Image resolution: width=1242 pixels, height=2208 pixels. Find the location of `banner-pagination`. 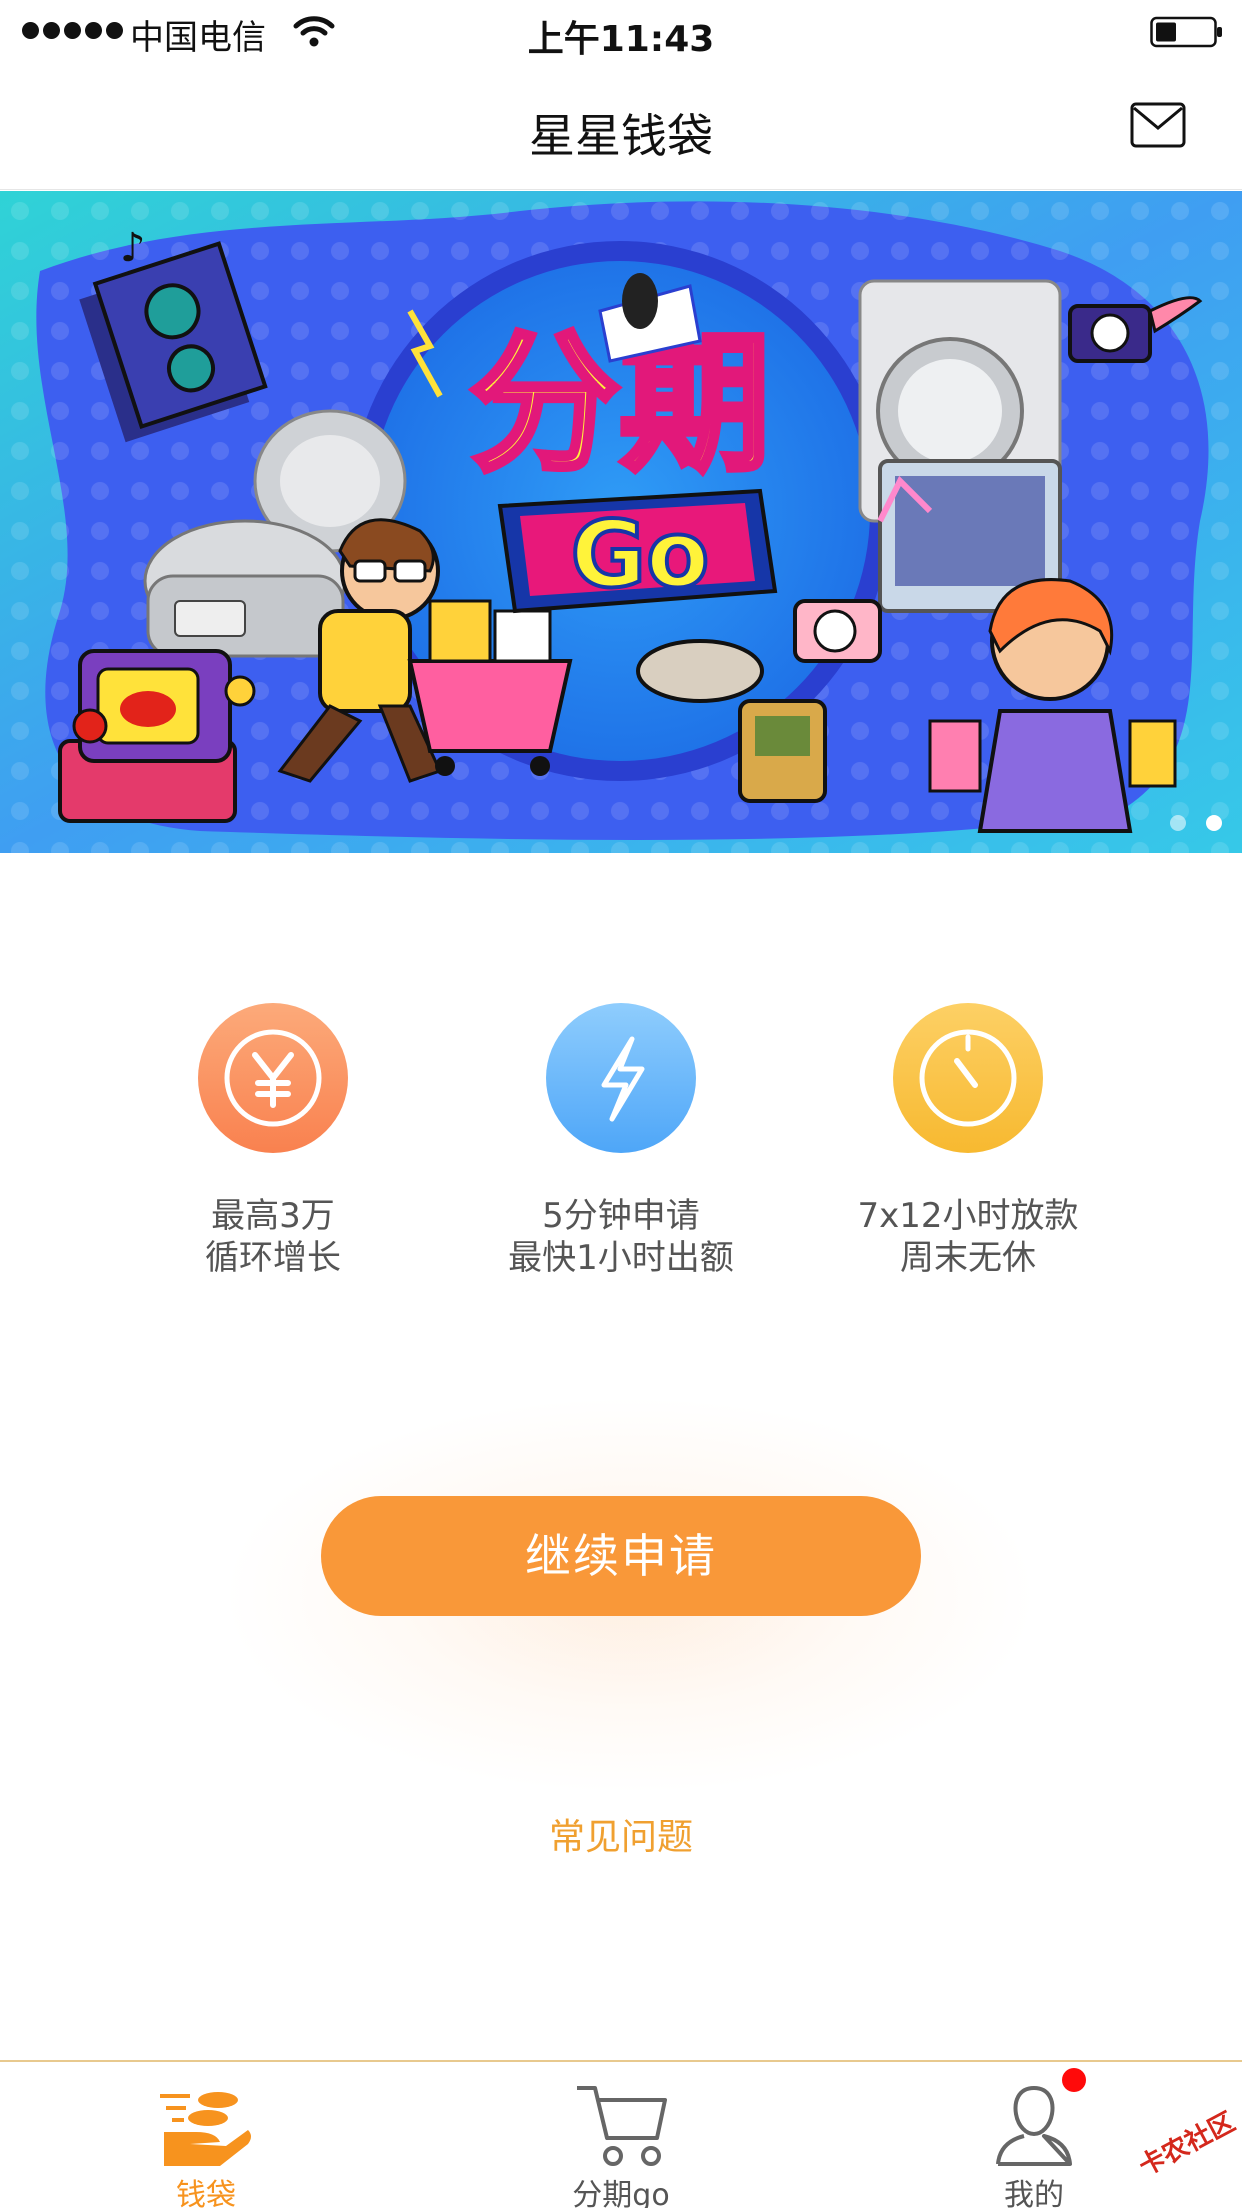

banner-pagination is located at coordinates (1196, 823).